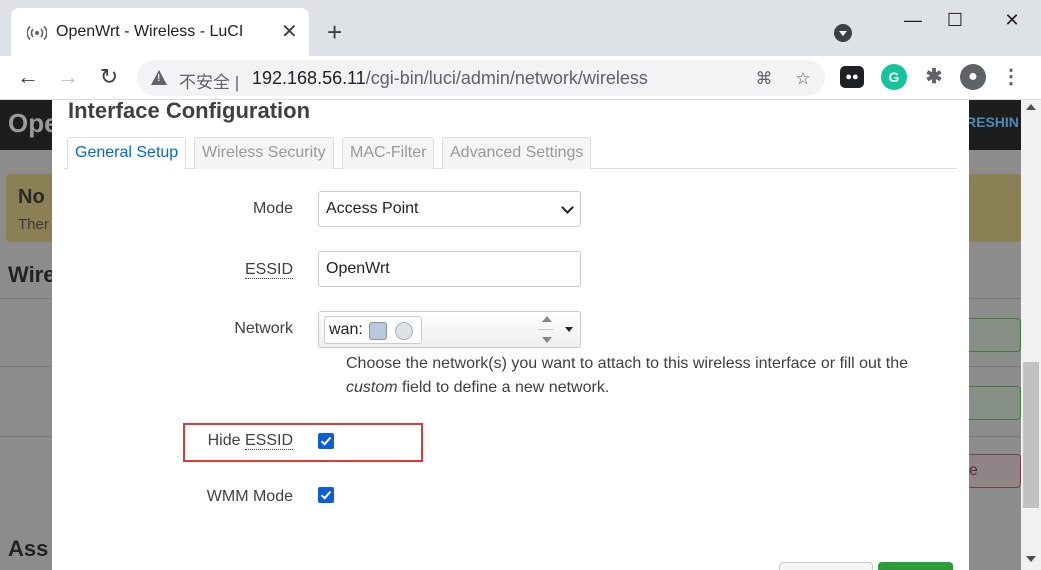 This screenshot has height=570, width=1041. I want to click on wireless-device-icon, so click(404, 331).